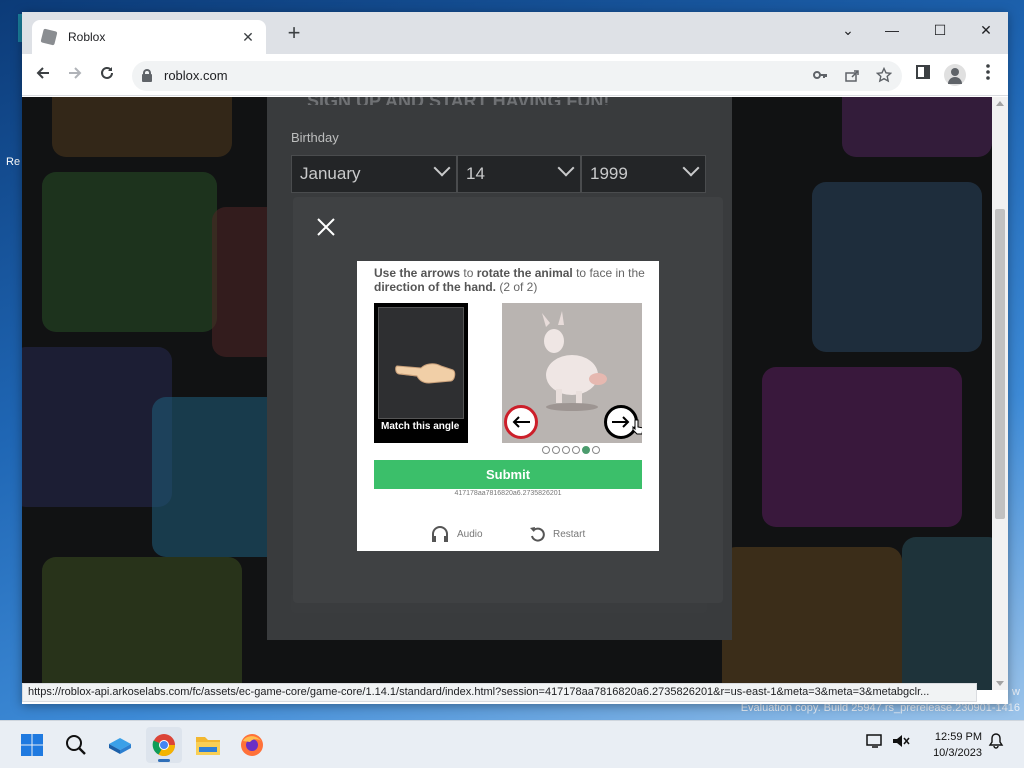  What do you see at coordinates (420, 426) in the screenshot?
I see `reference-caption: Match this angle` at bounding box center [420, 426].